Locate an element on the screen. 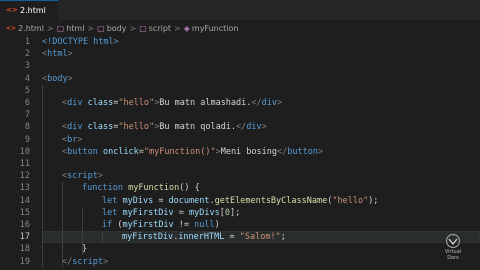  function-icon: ◈ is located at coordinates (186, 28).